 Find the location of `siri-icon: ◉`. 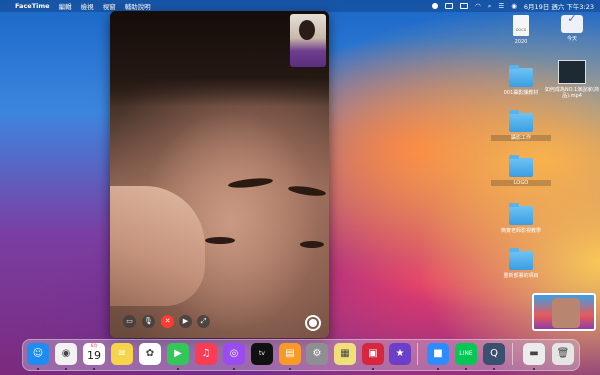

siri-icon: ◉ is located at coordinates (514, 6).